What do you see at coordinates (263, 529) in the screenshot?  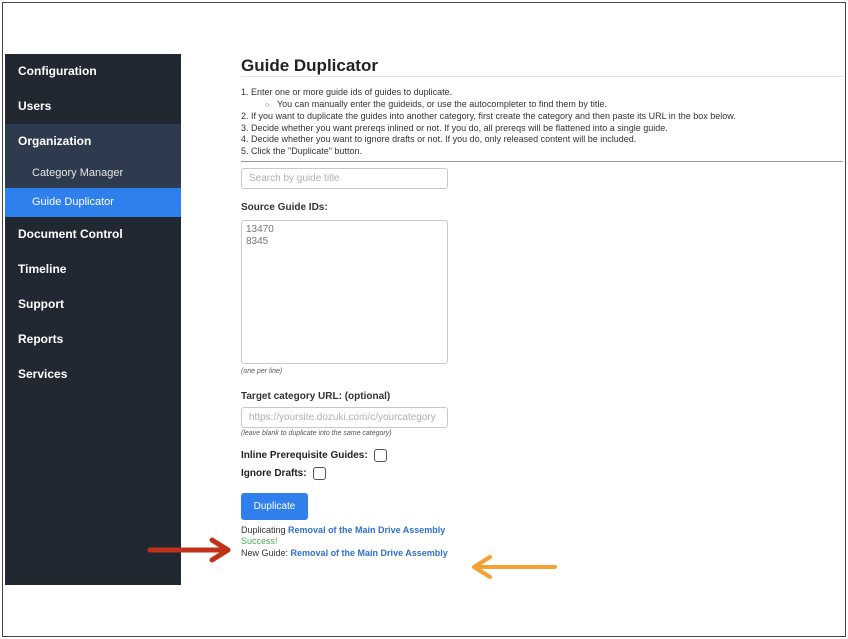 I see `duplicating-prefix: Duplicating` at bounding box center [263, 529].